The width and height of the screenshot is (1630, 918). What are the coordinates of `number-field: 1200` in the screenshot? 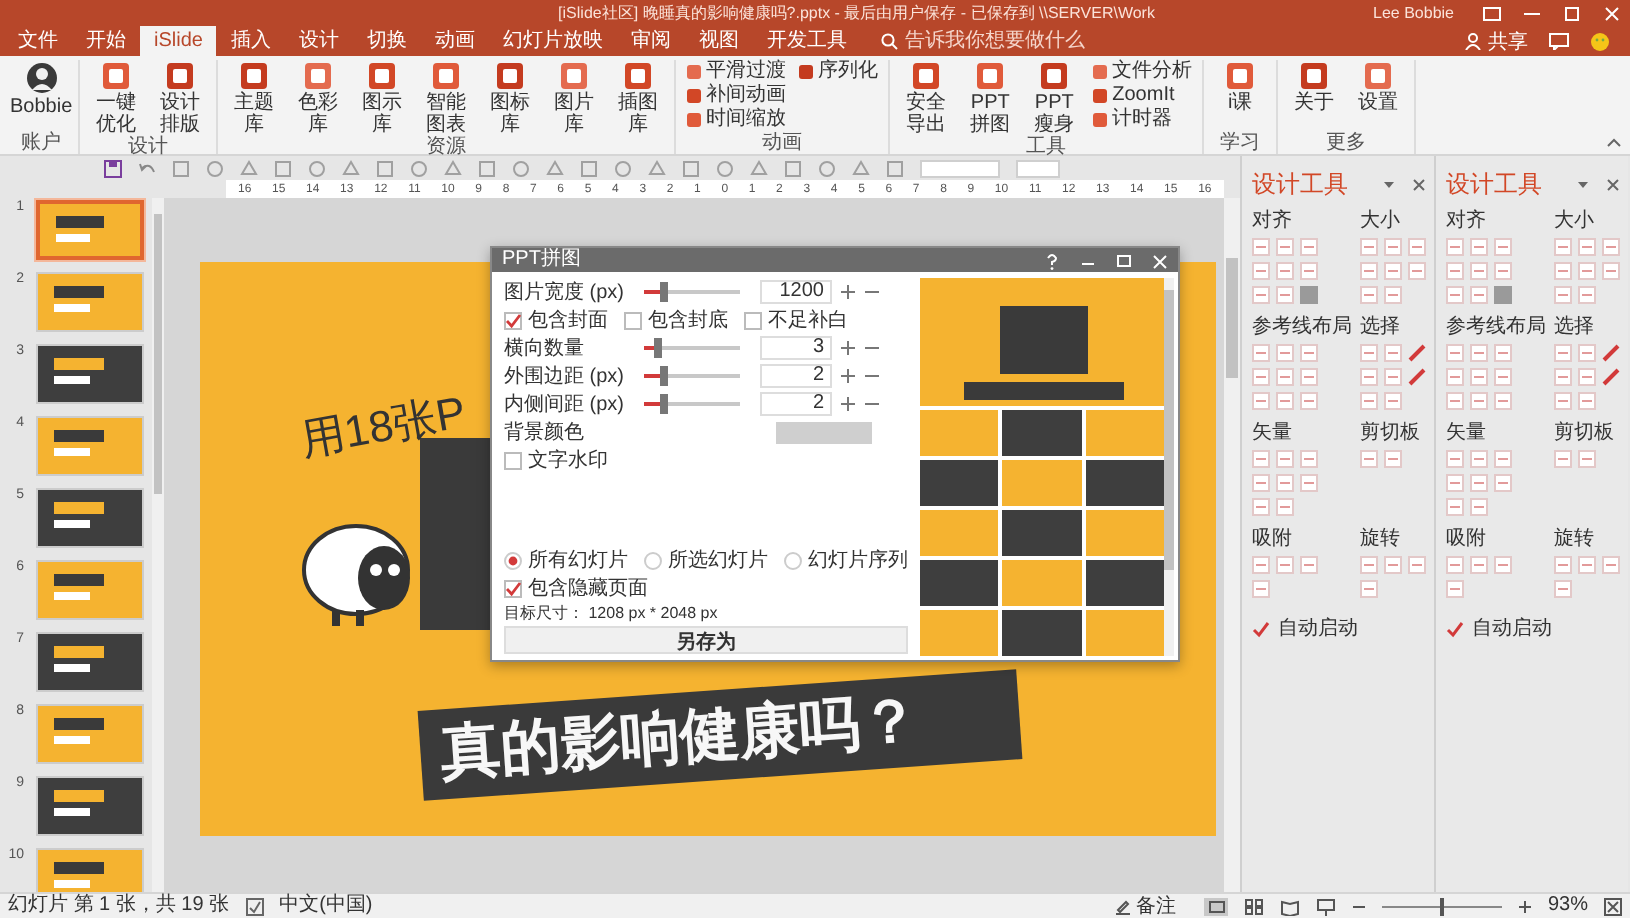 It's located at (796, 292).